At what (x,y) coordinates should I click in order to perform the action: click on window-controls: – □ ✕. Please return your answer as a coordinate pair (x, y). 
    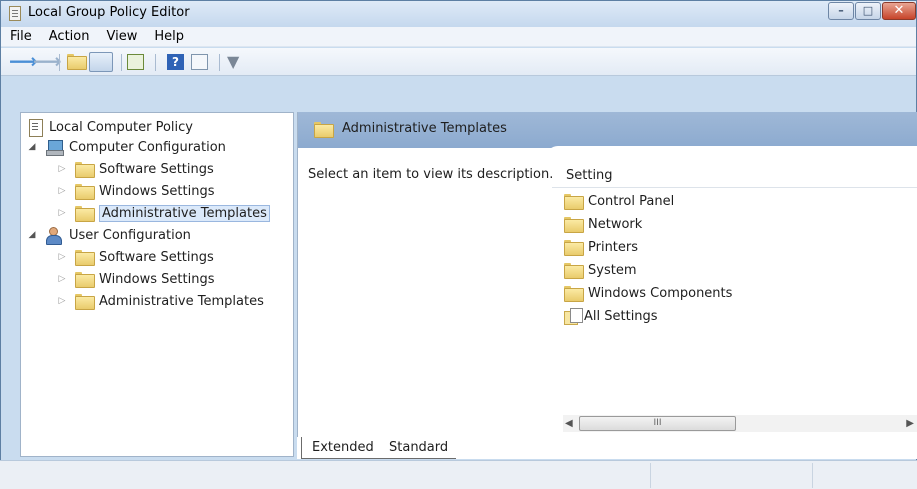
    Looking at the image, I should click on (871, 11).